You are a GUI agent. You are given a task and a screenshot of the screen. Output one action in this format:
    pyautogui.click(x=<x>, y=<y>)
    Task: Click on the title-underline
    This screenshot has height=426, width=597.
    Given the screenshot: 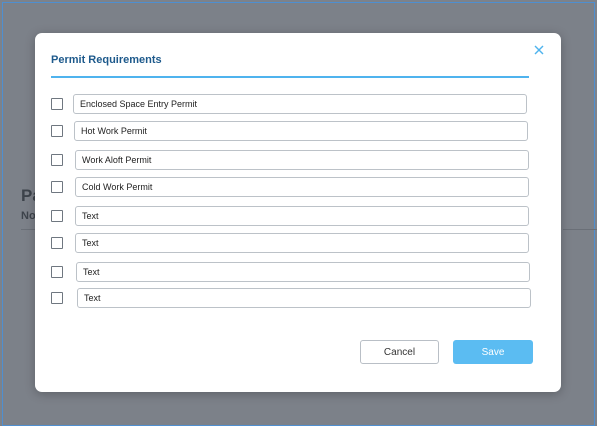 What is the action you would take?
    pyautogui.click(x=290, y=77)
    